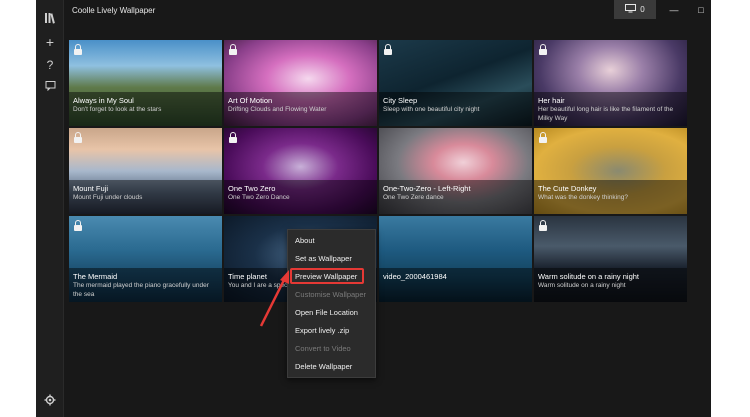 The image size is (750, 417). I want to click on tile-title: Art Of Motion, so click(250, 100).